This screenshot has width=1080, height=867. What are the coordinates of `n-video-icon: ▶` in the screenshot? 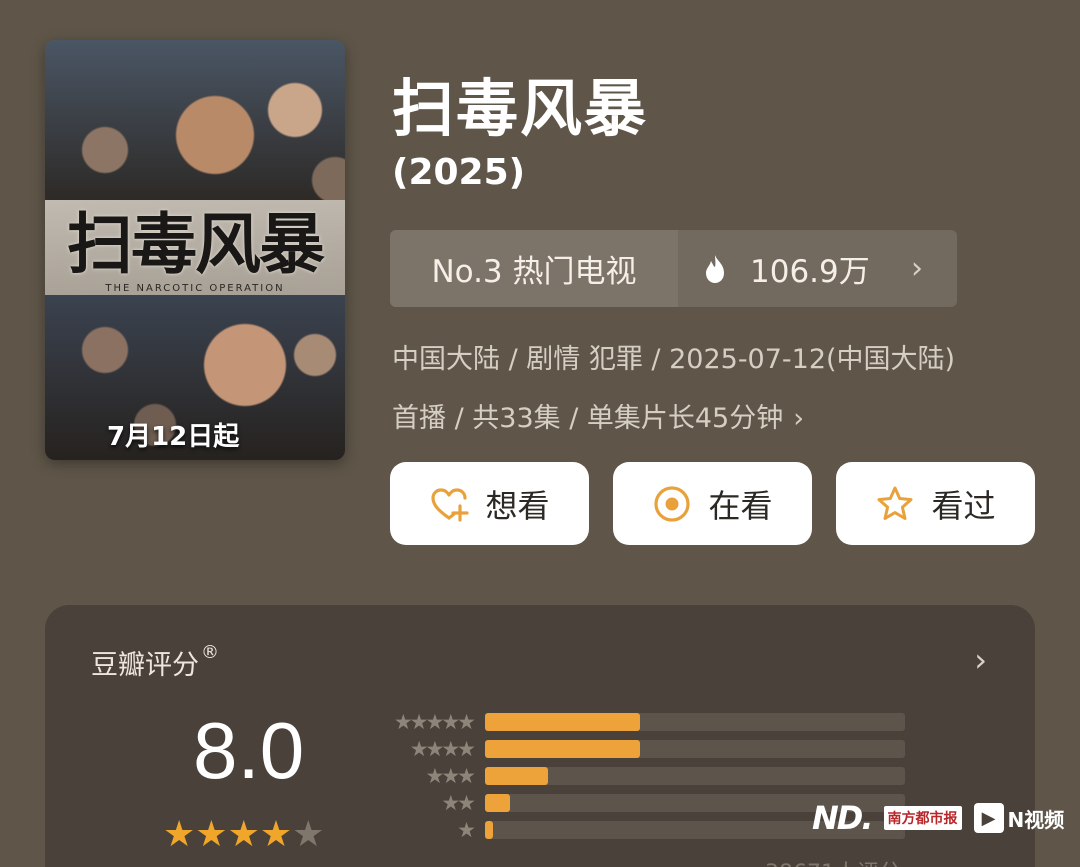 It's located at (988, 818).